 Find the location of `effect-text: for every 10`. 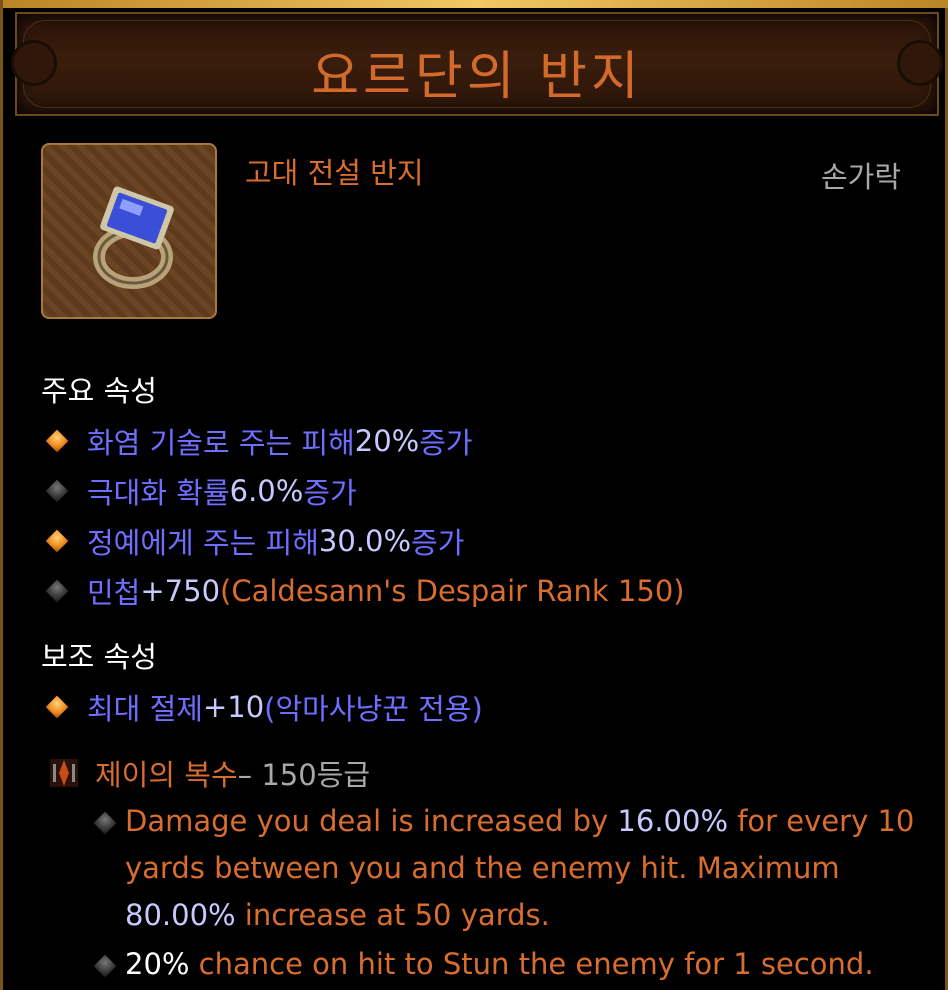

effect-text: for every 10 is located at coordinates (821, 821).